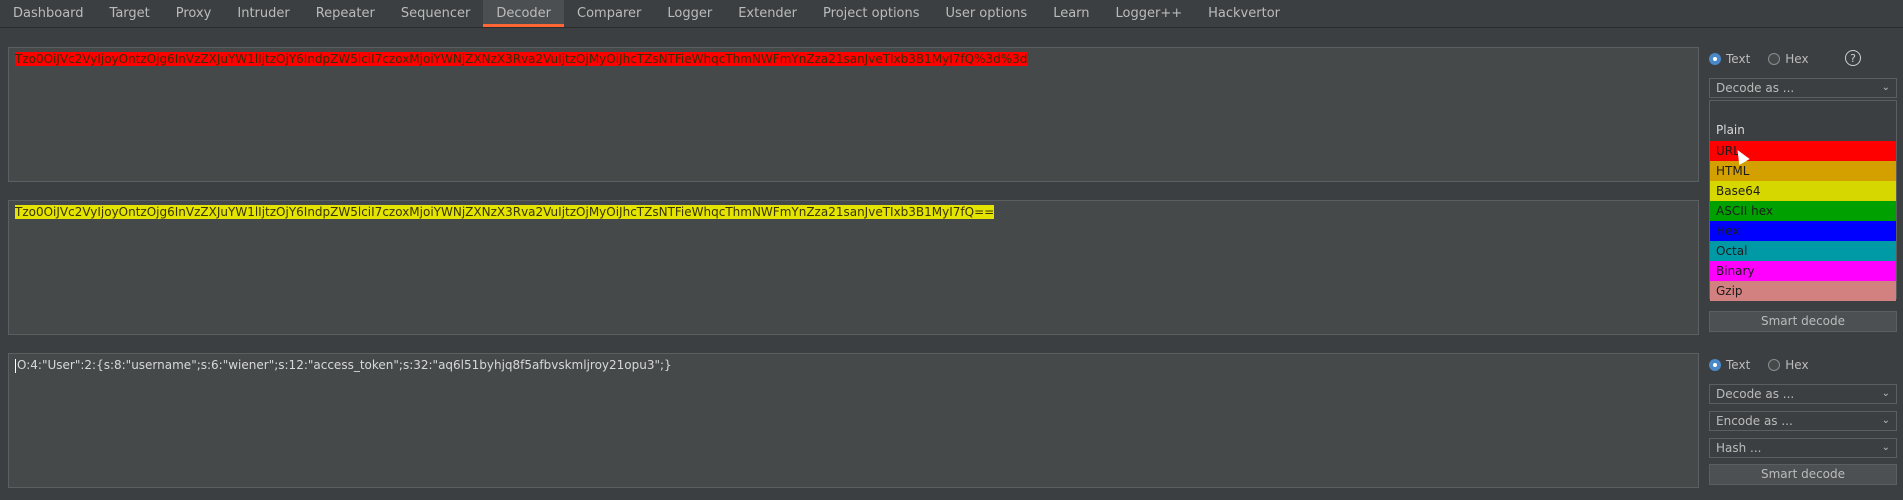  What do you see at coordinates (130, 13) in the screenshot?
I see `tab-target: Target` at bounding box center [130, 13].